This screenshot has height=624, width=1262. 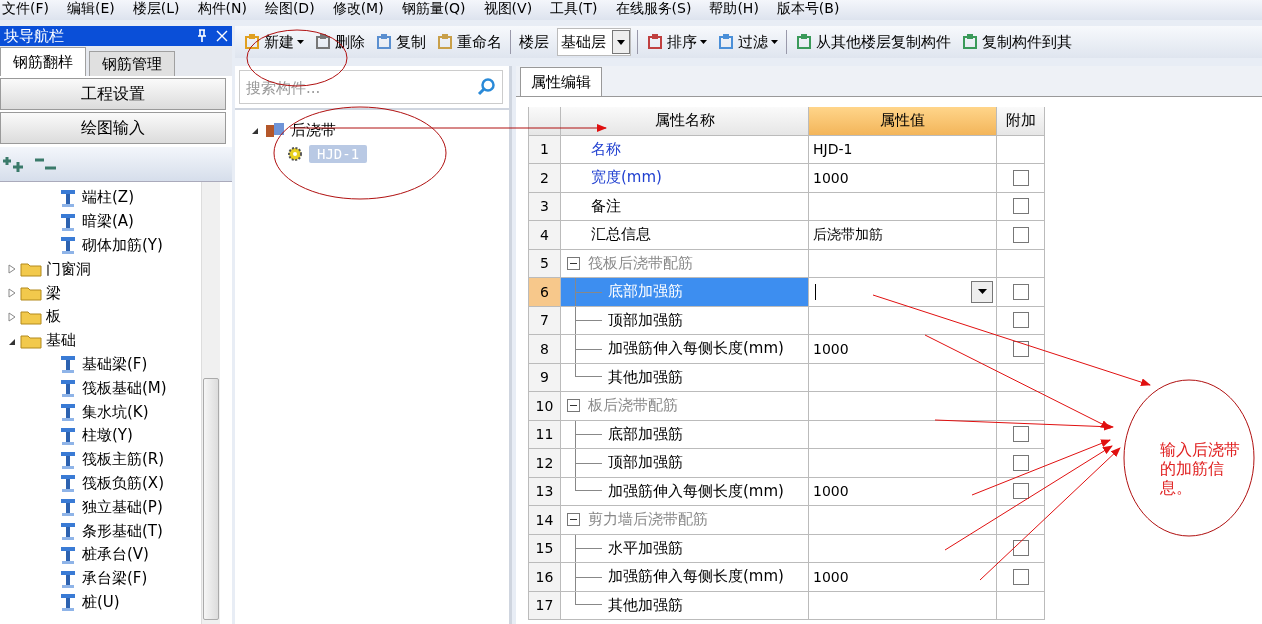 What do you see at coordinates (295, 154) in the screenshot?
I see `gear-icon` at bounding box center [295, 154].